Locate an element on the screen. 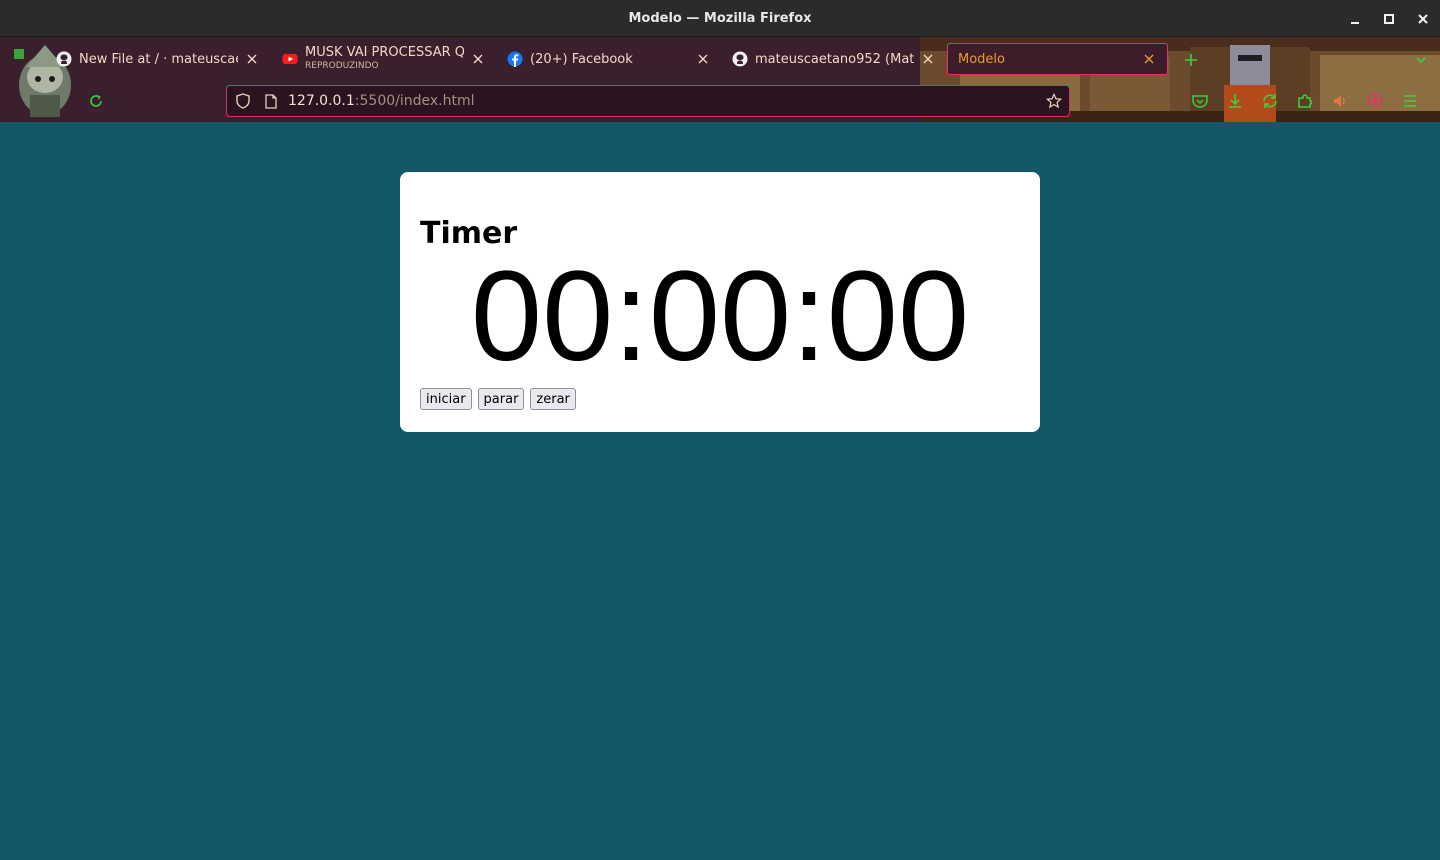 This screenshot has height=860, width=1440. timer-controls: iniciar parar zerar is located at coordinates (501, 399).